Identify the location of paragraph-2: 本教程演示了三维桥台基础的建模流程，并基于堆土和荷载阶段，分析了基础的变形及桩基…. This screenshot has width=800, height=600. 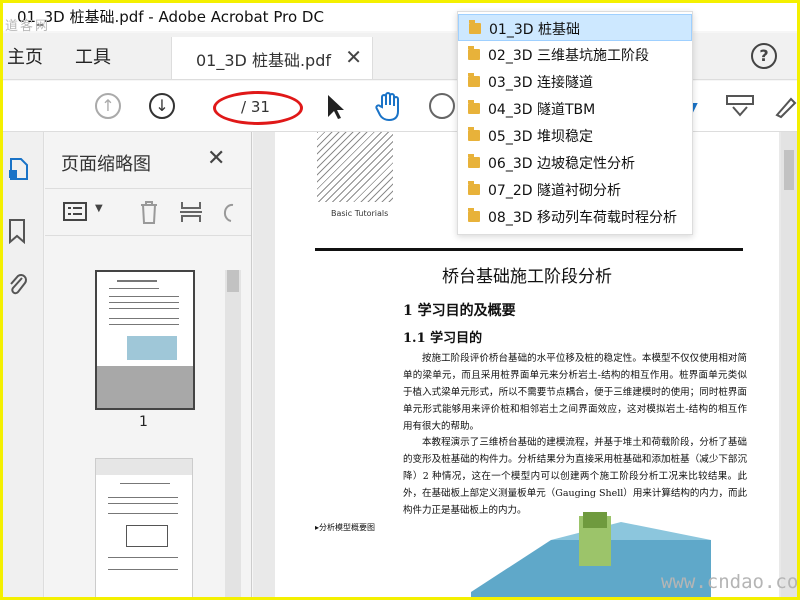
(575, 476).